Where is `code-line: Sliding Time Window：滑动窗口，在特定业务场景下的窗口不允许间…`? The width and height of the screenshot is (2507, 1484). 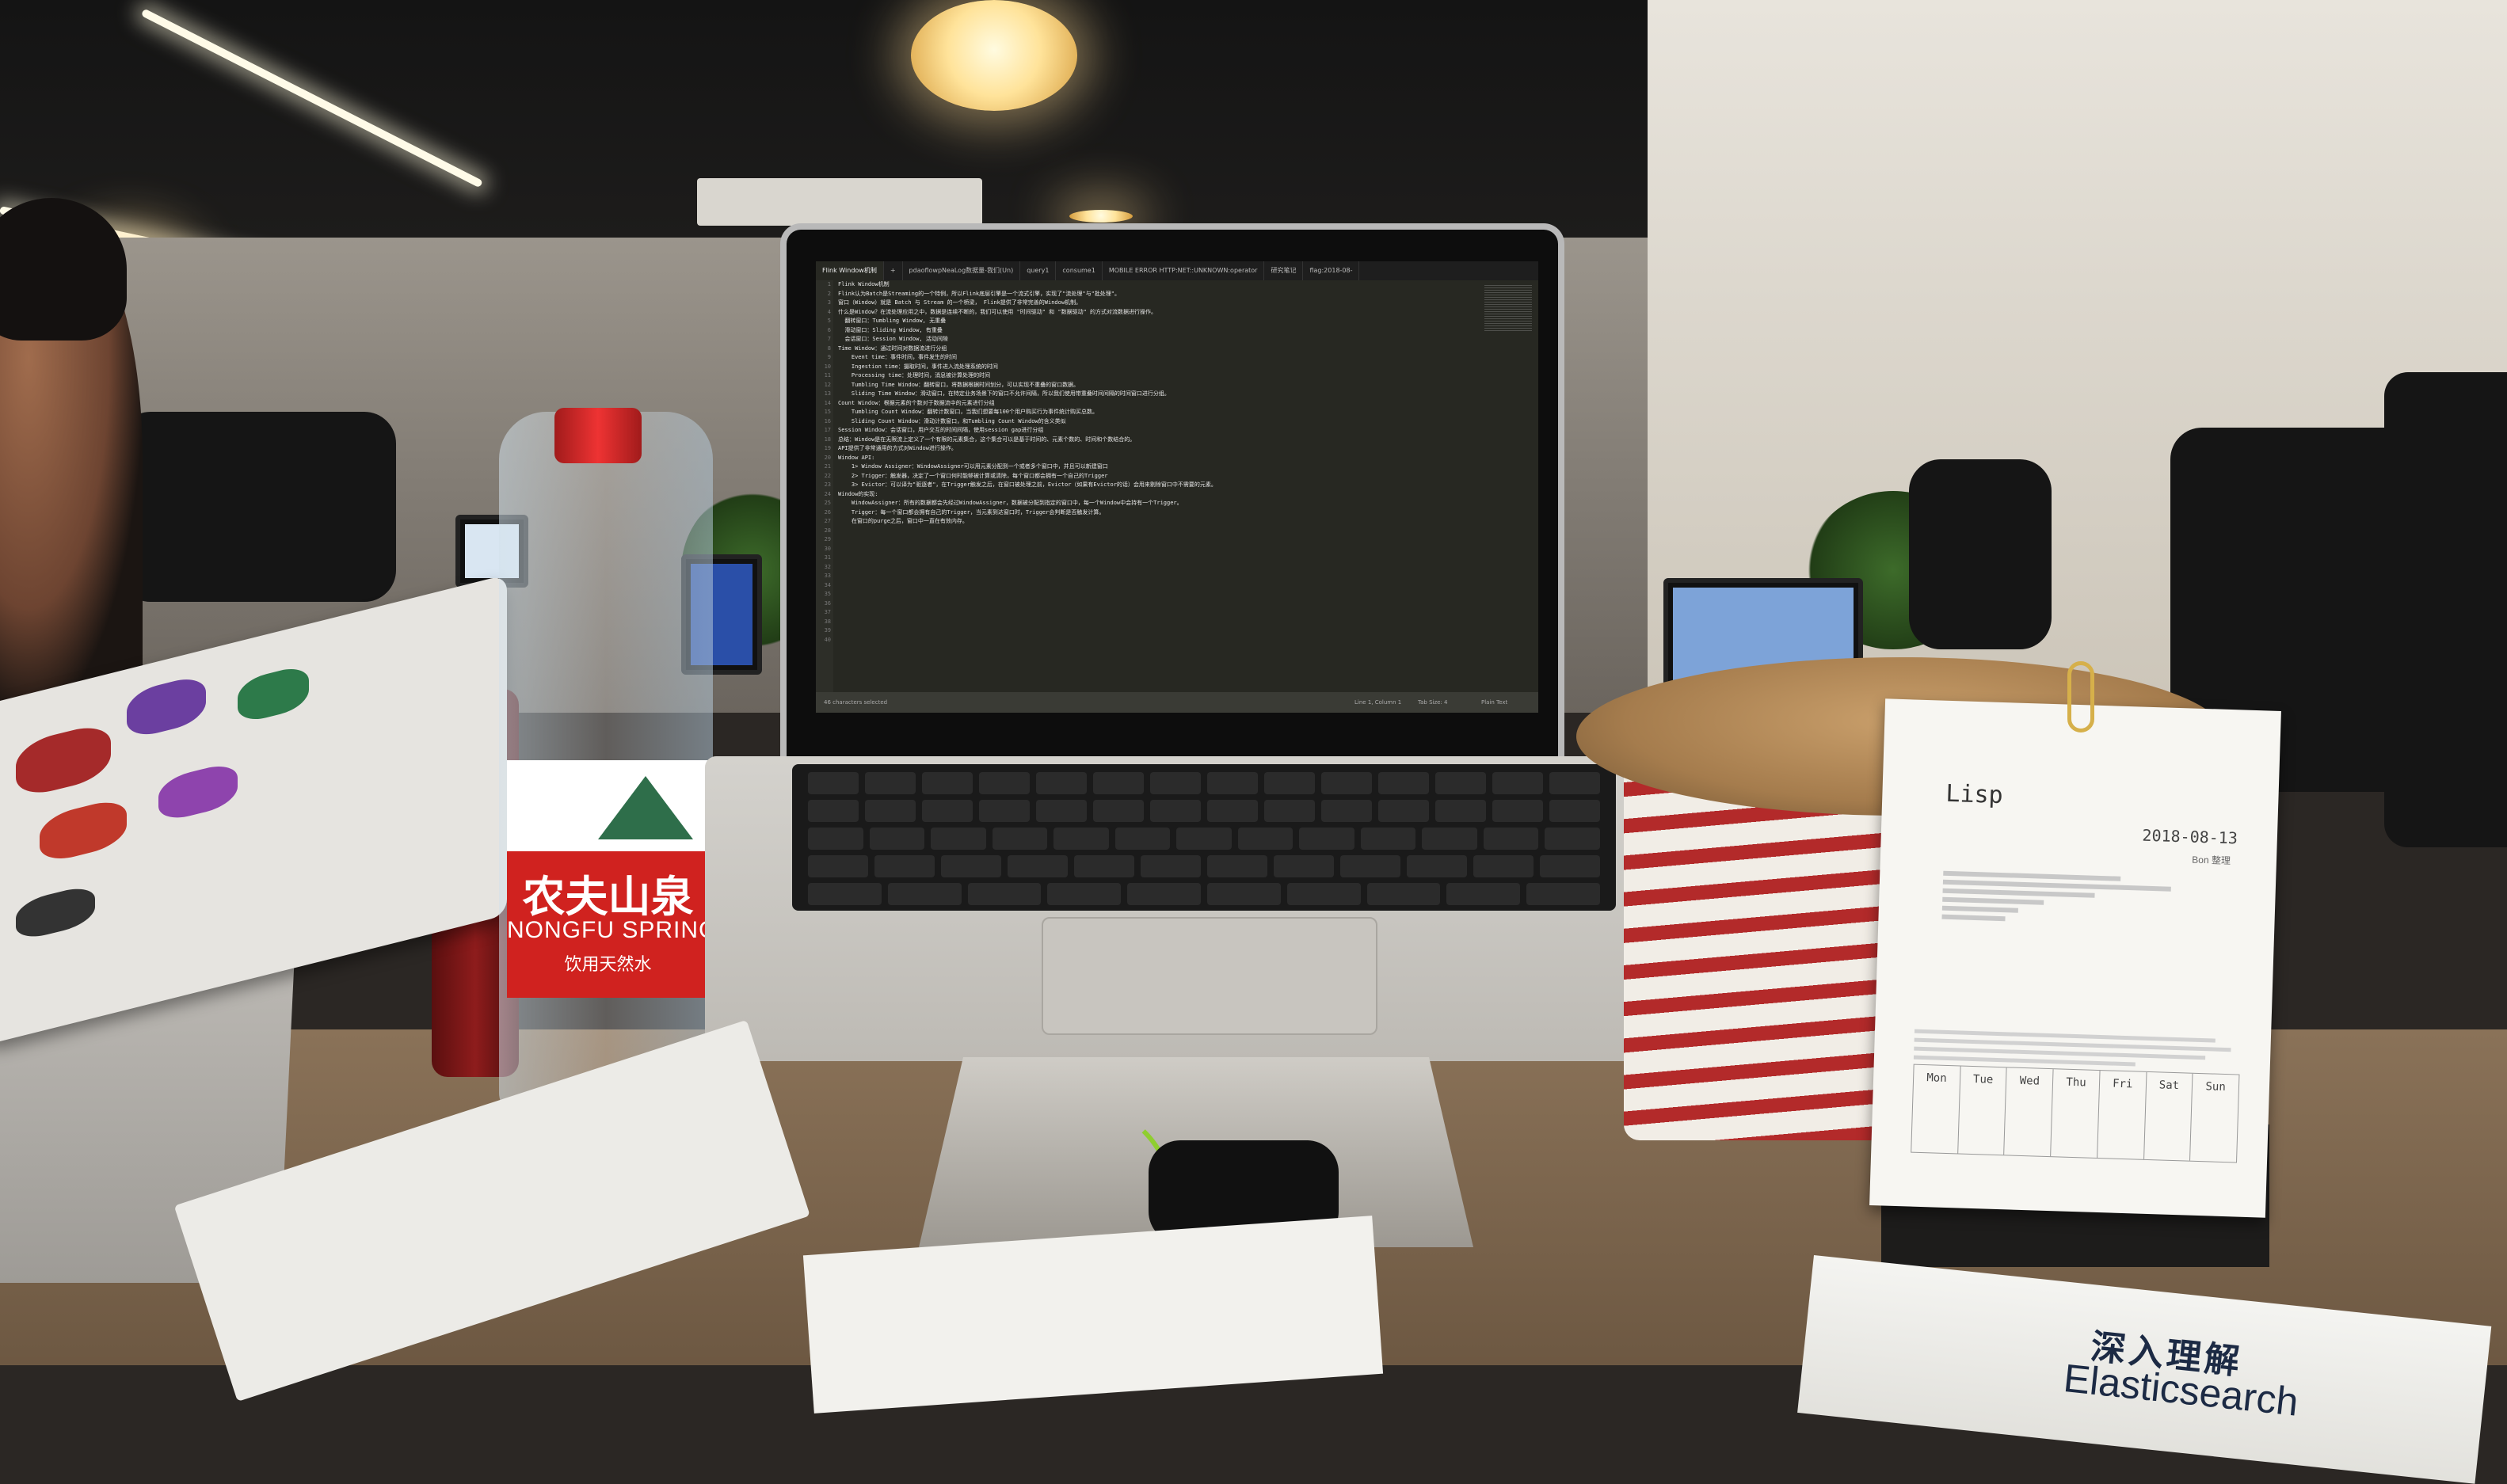 code-line: Sliding Time Window：滑动窗口，在特定业务场景下的窗口不允许间… is located at coordinates (1155, 394).